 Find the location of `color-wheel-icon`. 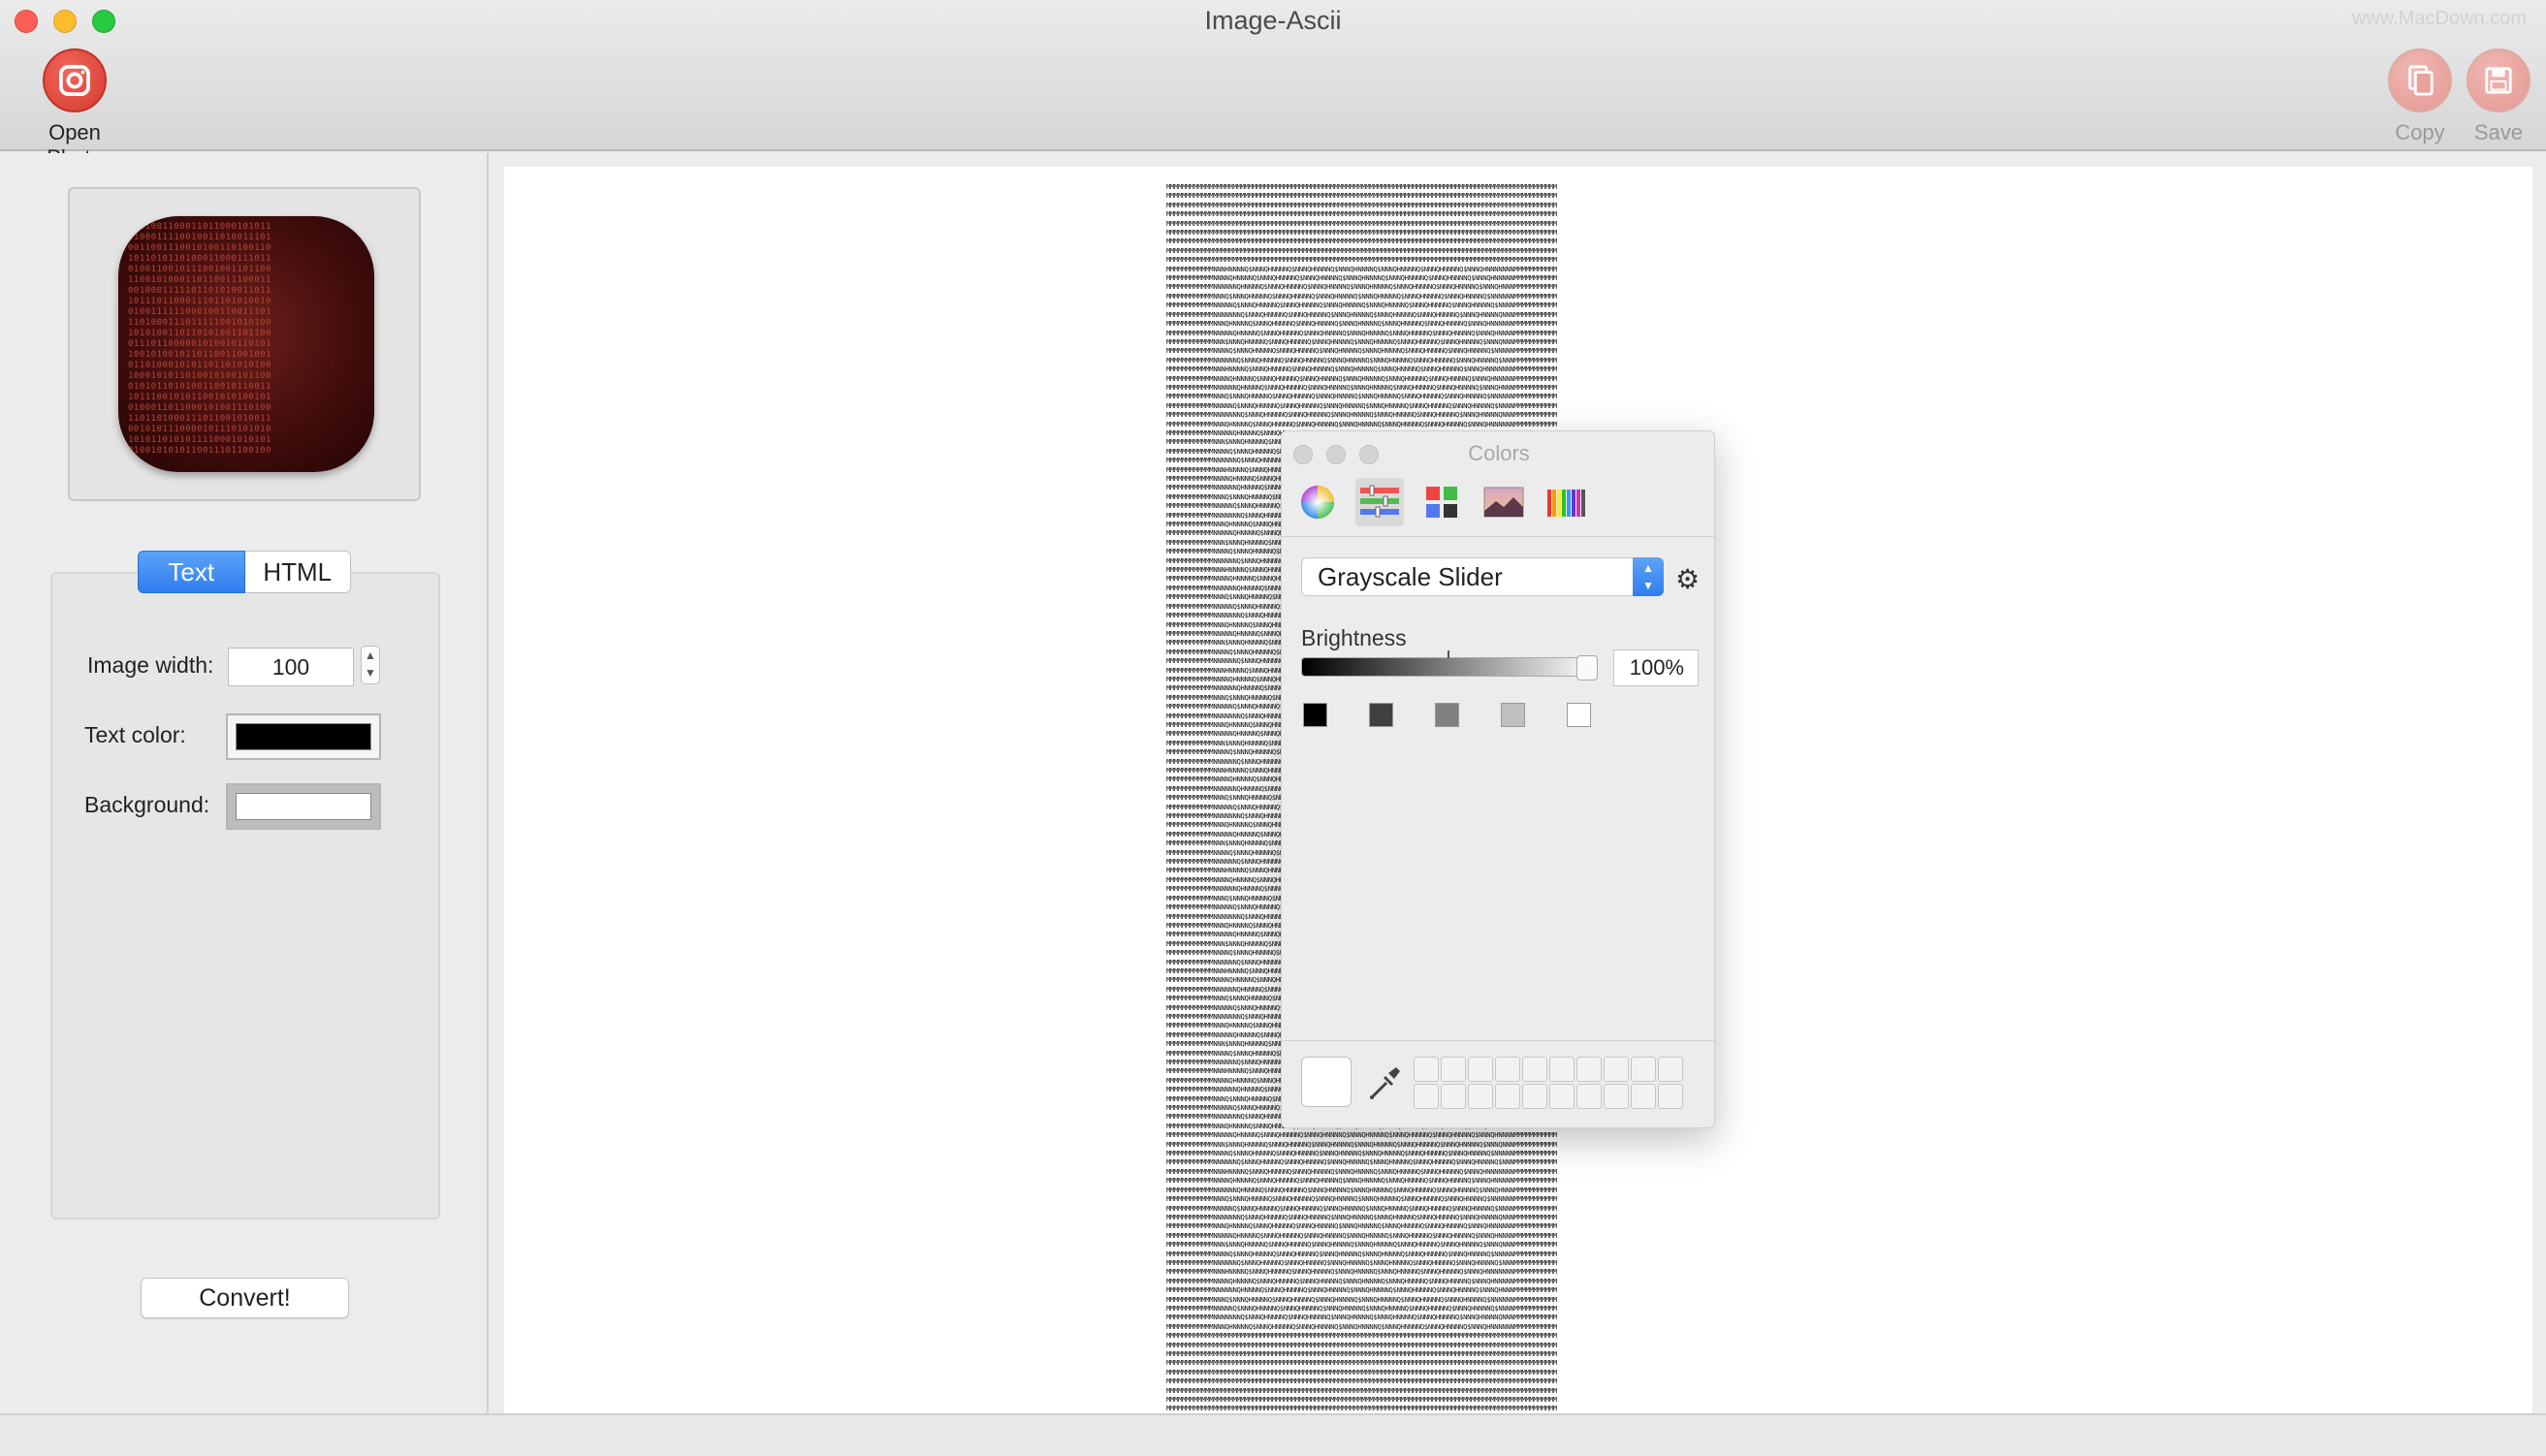

color-wheel-icon is located at coordinates (1317, 503).